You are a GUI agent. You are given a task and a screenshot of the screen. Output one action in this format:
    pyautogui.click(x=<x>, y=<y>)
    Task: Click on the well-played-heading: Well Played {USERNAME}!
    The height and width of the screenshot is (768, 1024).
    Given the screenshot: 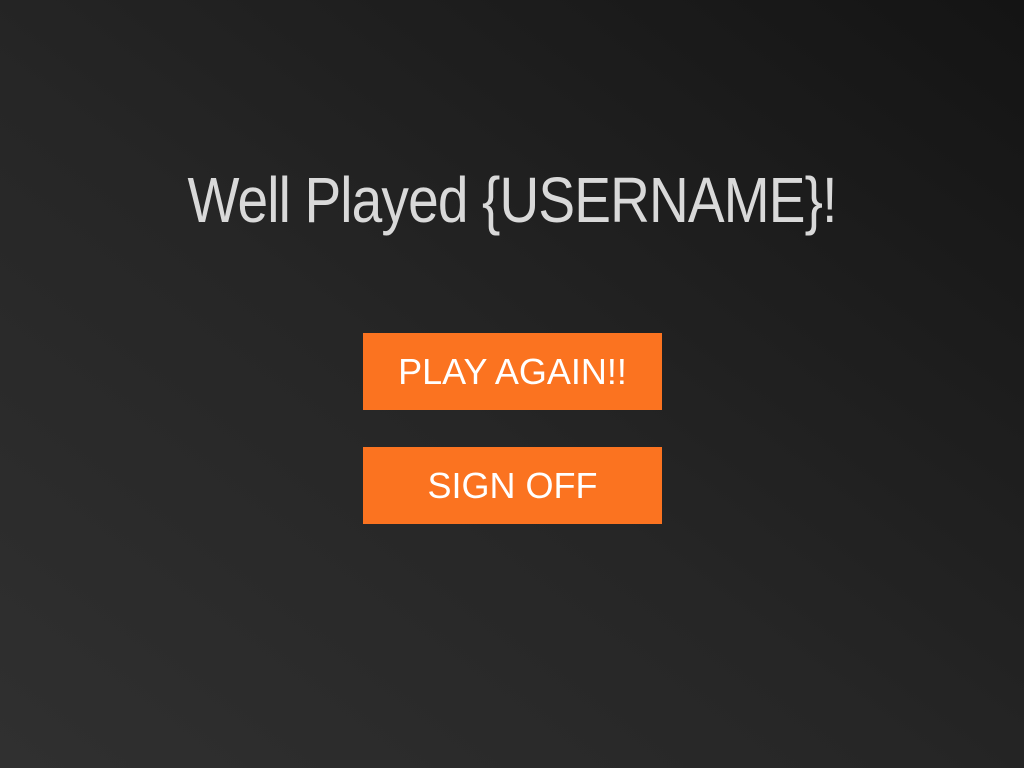 What is the action you would take?
    pyautogui.click(x=512, y=200)
    